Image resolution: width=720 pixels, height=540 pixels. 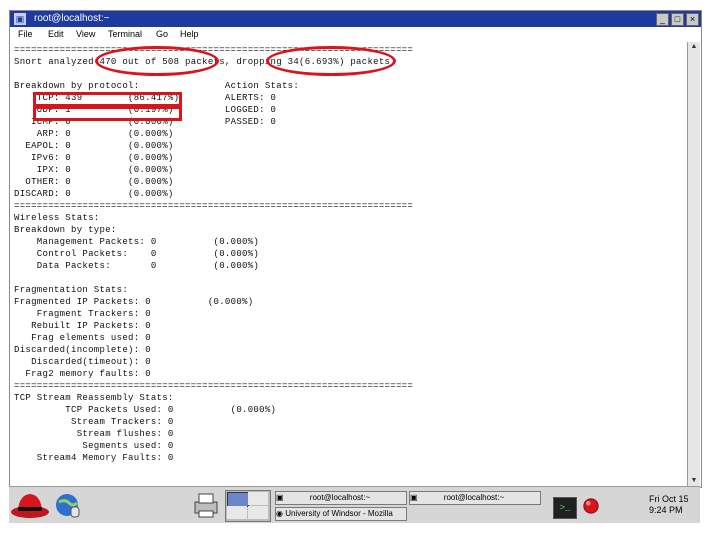 I want to click on menu-help: Help, so click(x=189, y=34).